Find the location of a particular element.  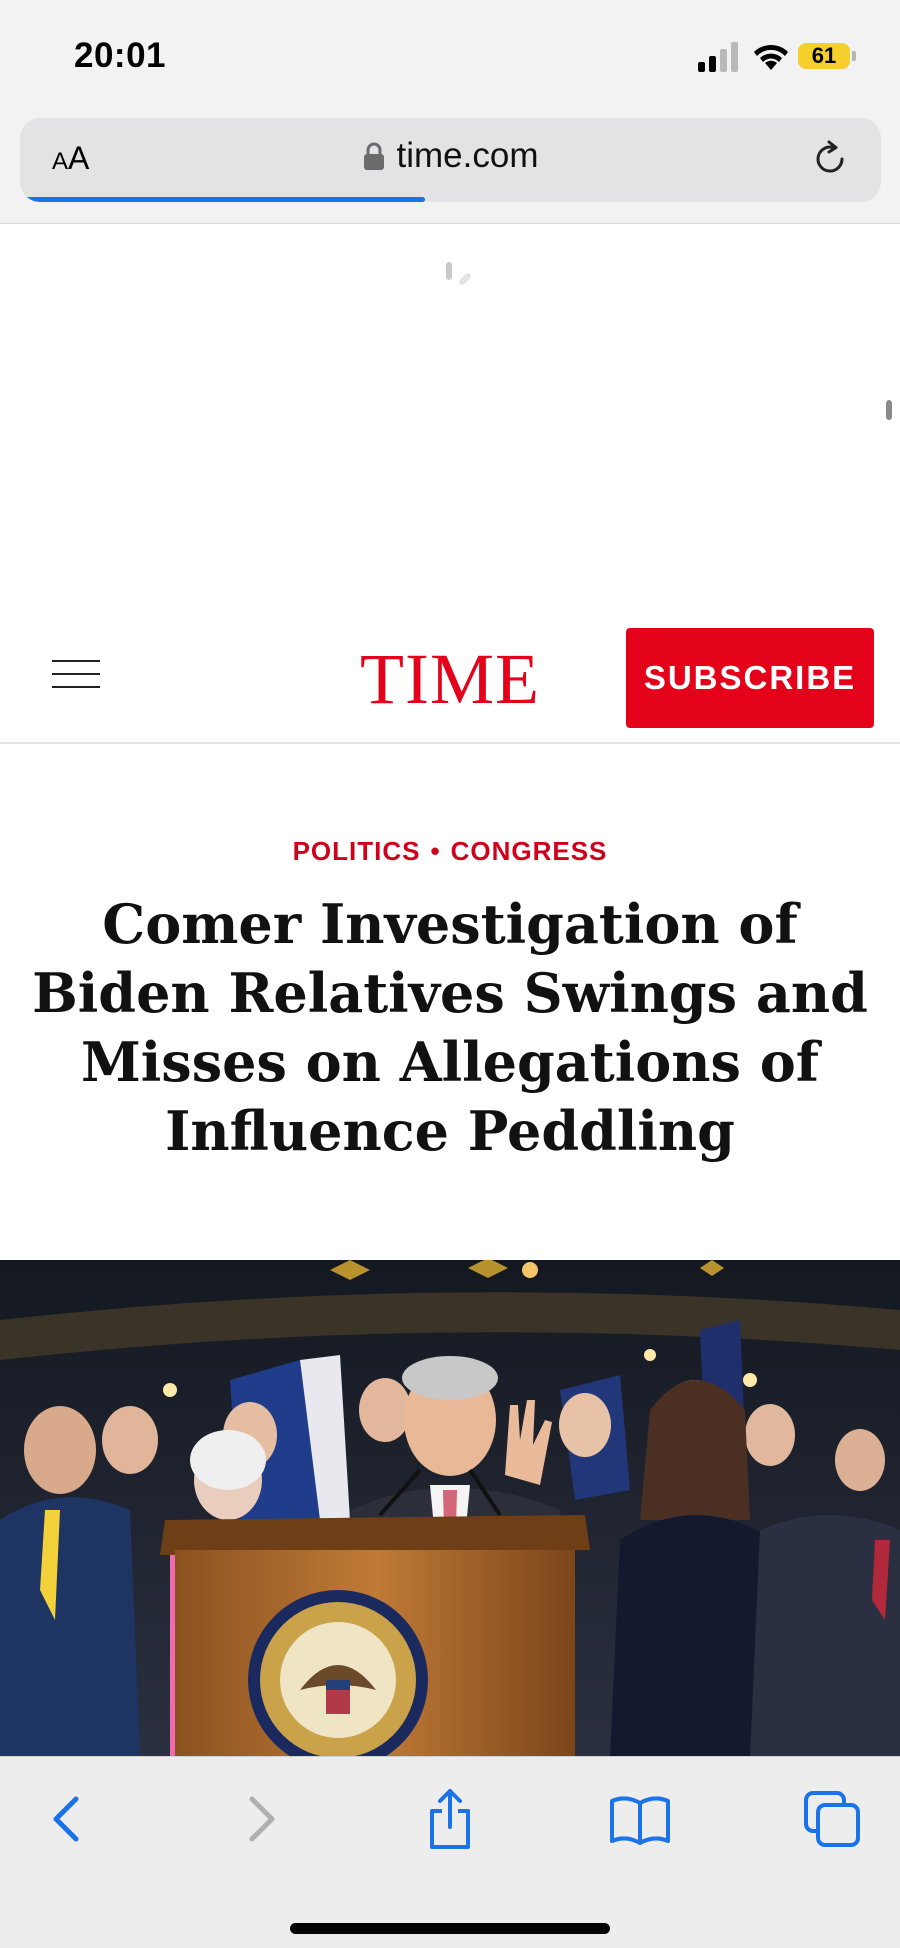

scroll-indicator is located at coordinates (889, 410).